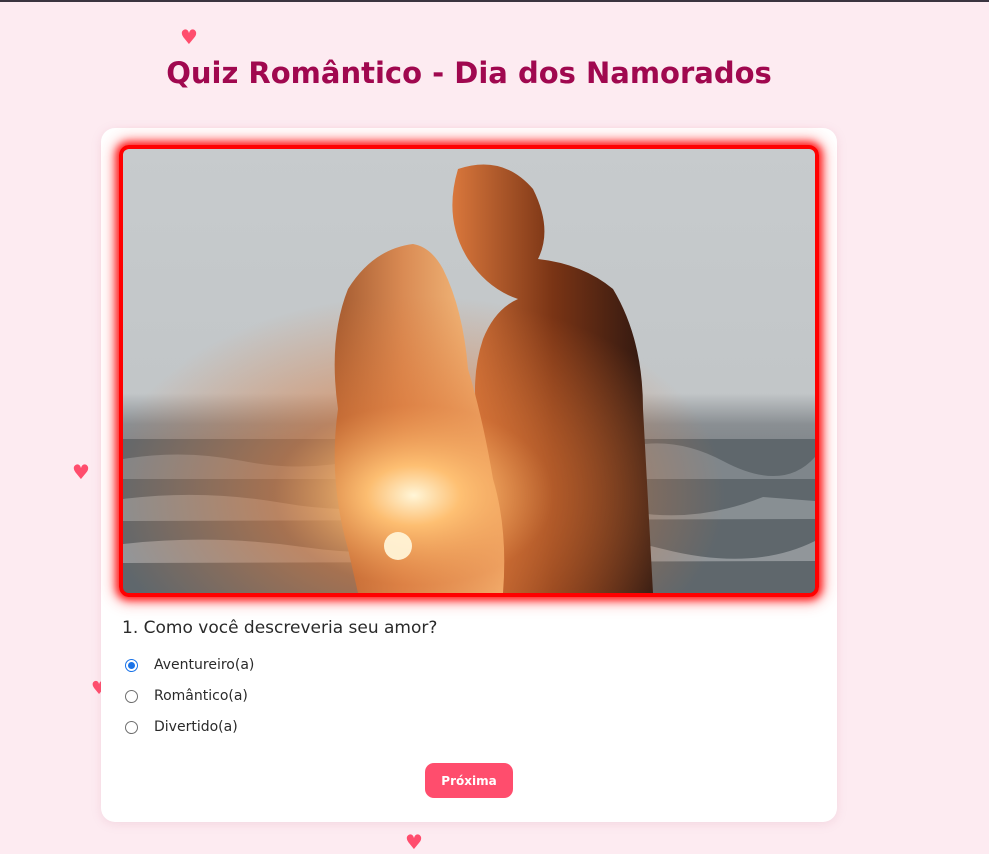 This screenshot has height=854, width=989. I want to click on radio-romantico, so click(131, 696).